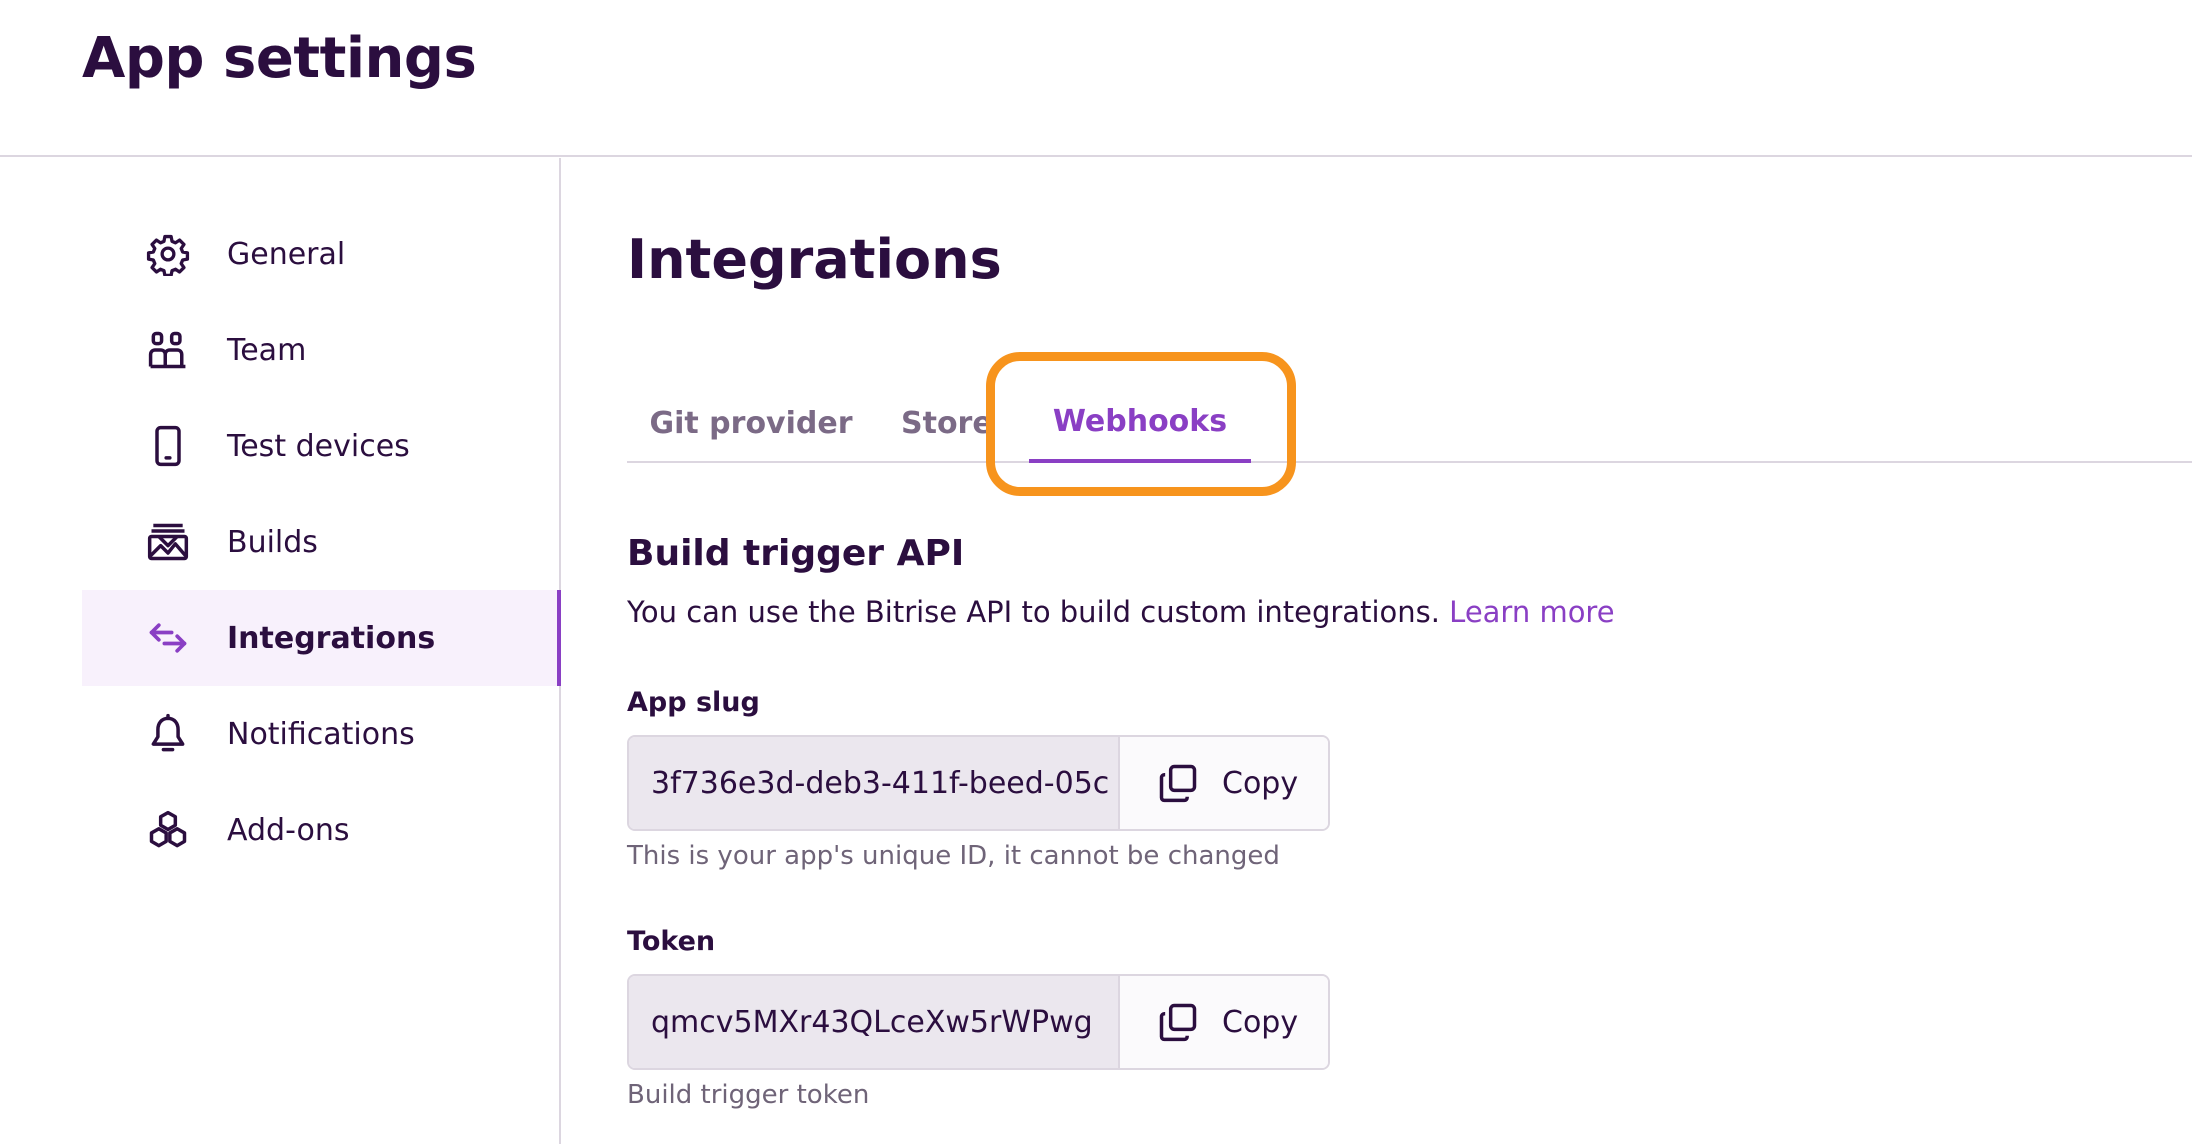 The height and width of the screenshot is (1144, 2192). I want to click on bell-icon, so click(168, 734).